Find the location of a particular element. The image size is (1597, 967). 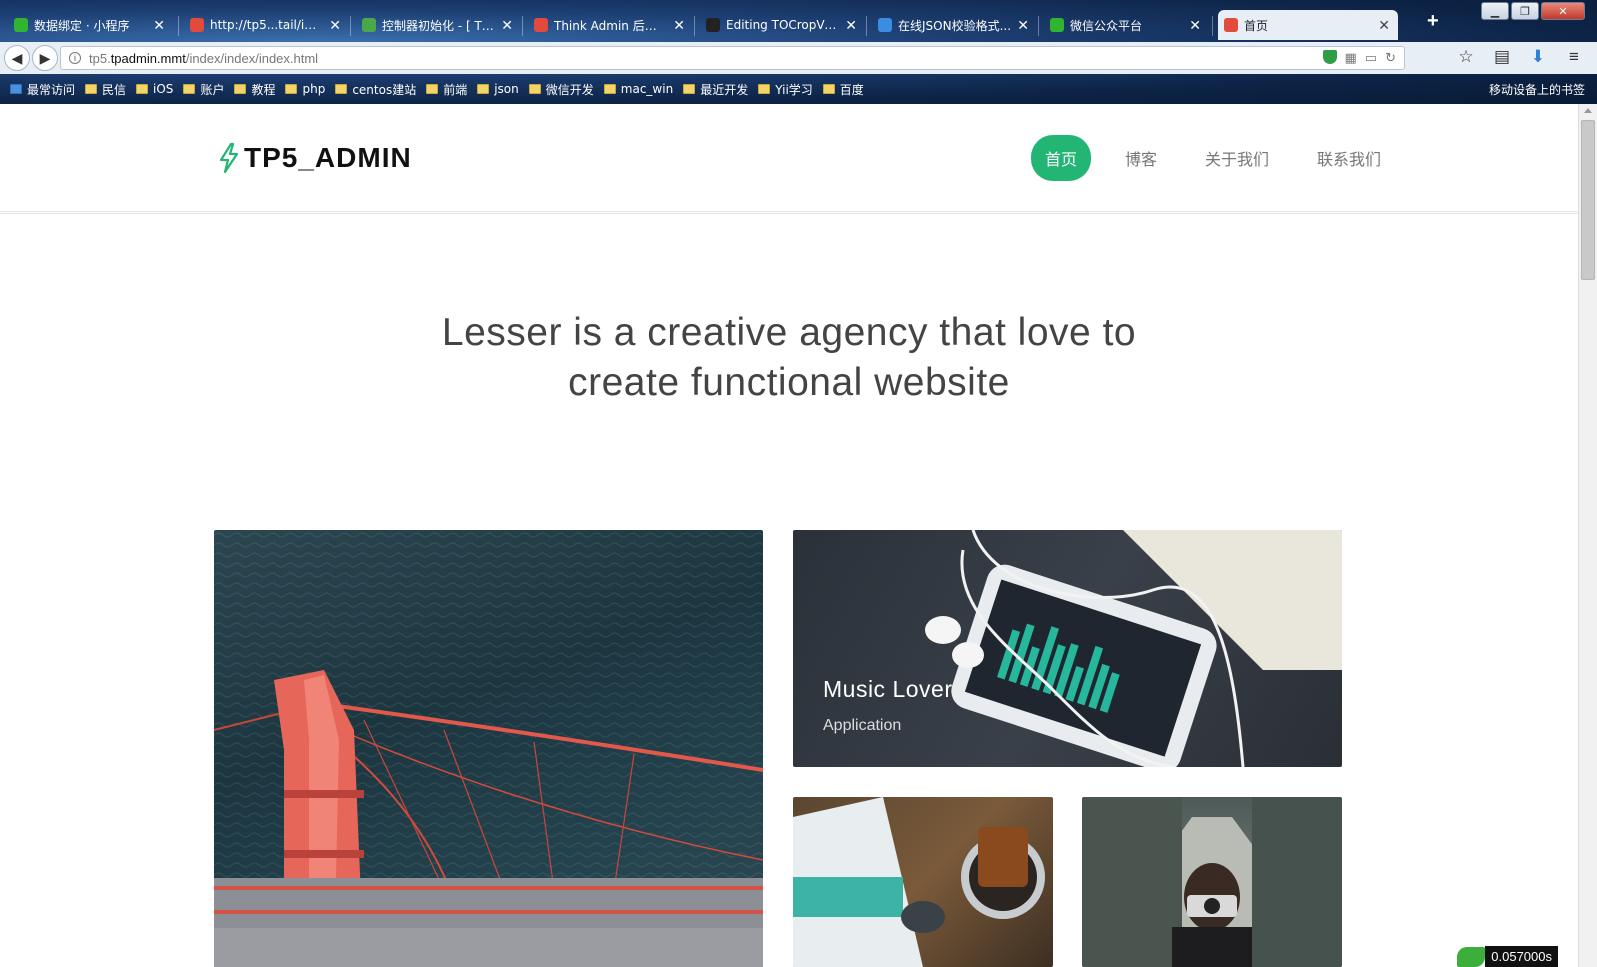

music-card-subtitle: Application is located at coordinates (862, 725).